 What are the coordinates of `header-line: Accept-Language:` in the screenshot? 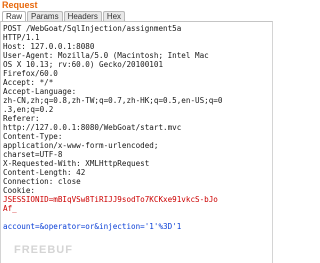 It's located at (40, 91).